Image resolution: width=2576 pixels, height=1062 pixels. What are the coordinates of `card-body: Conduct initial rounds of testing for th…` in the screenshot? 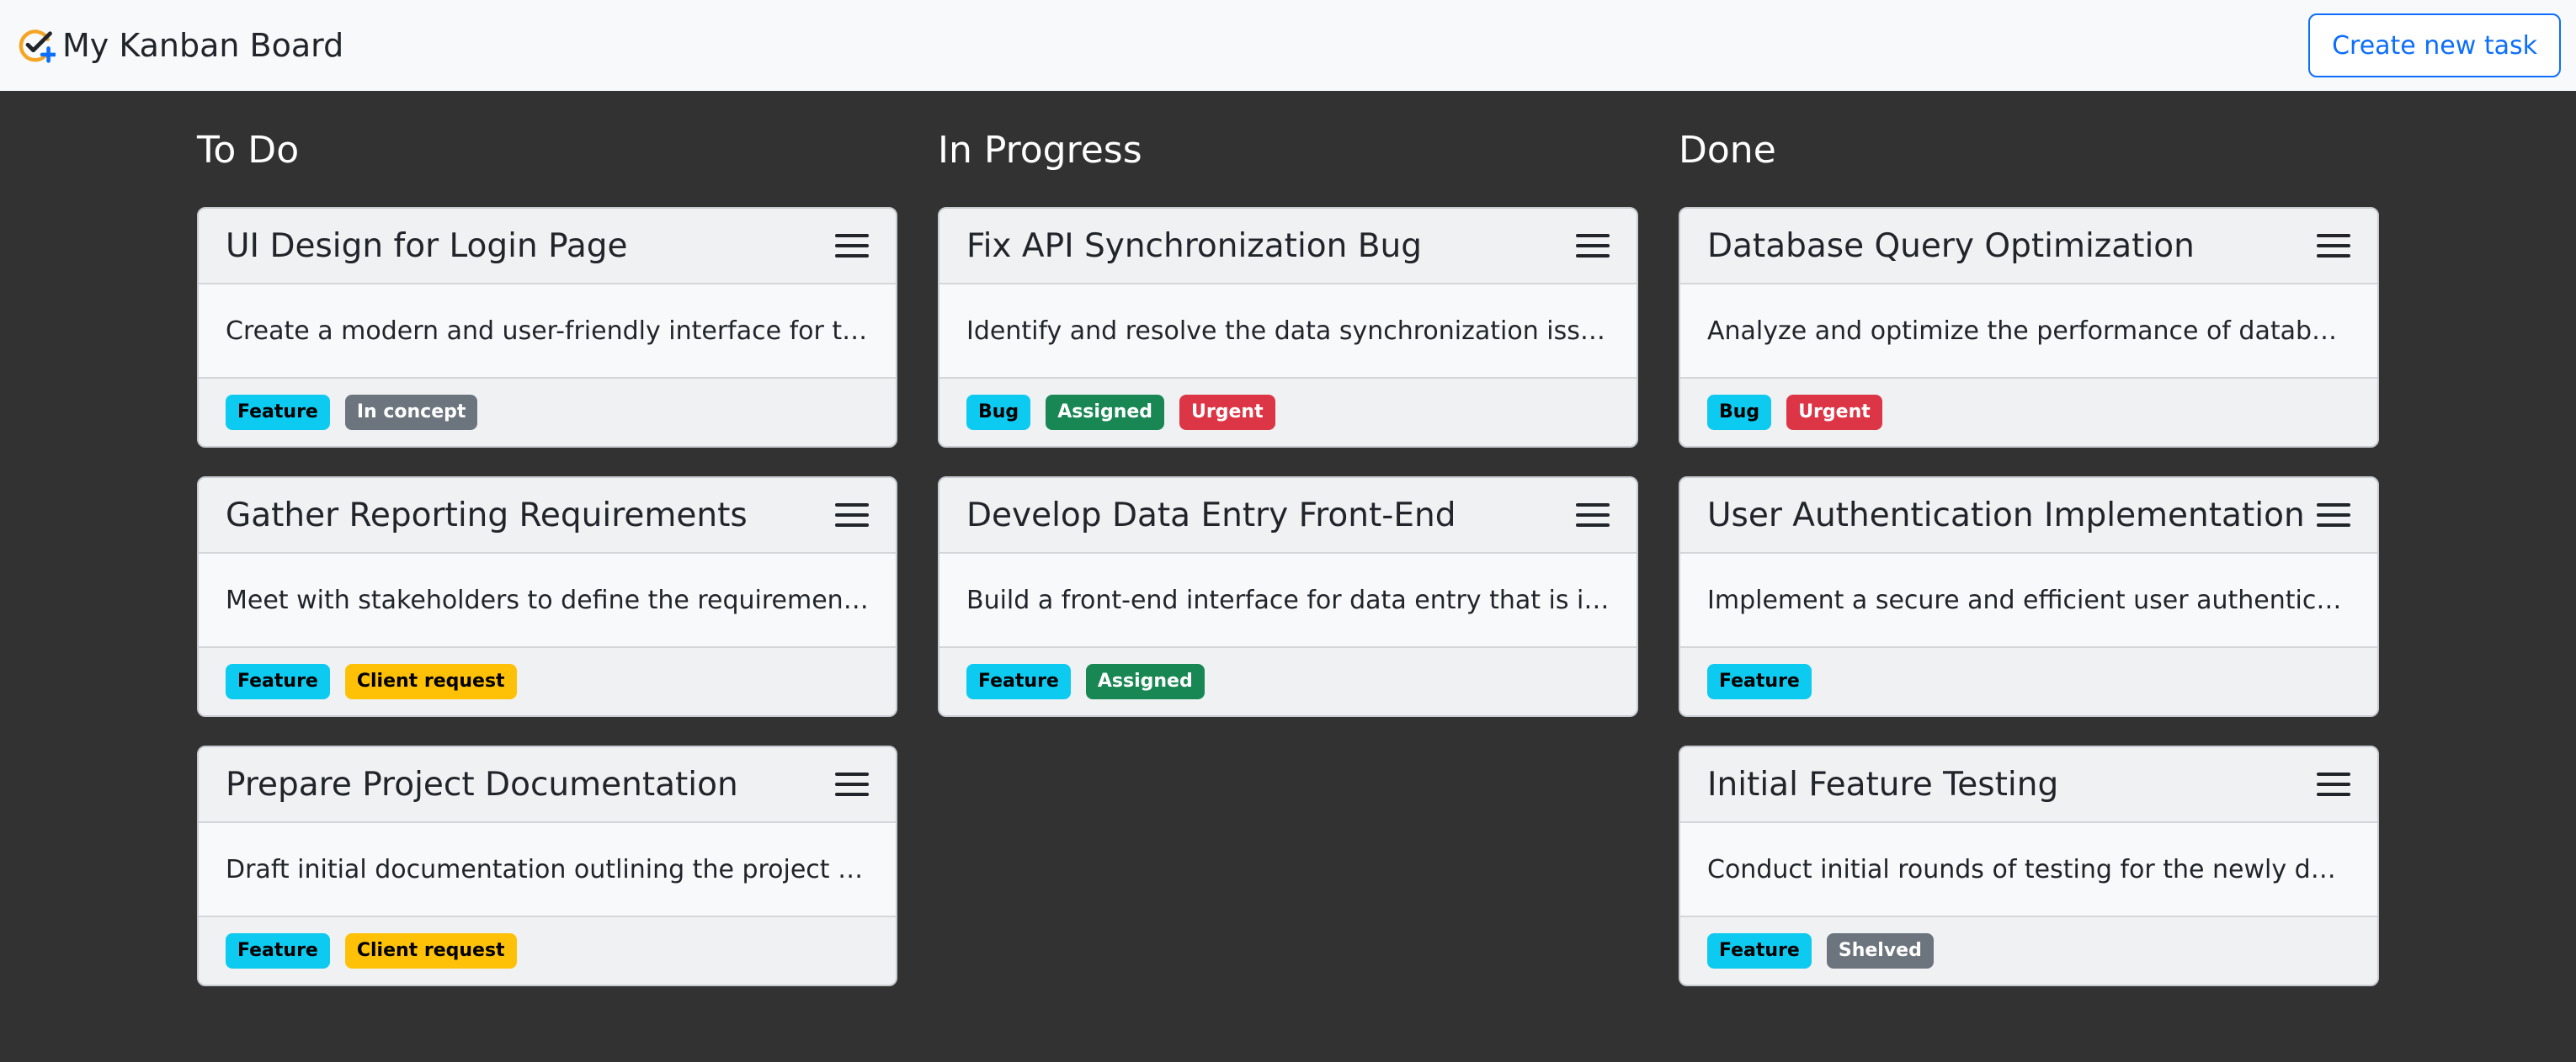 It's located at (2029, 870).